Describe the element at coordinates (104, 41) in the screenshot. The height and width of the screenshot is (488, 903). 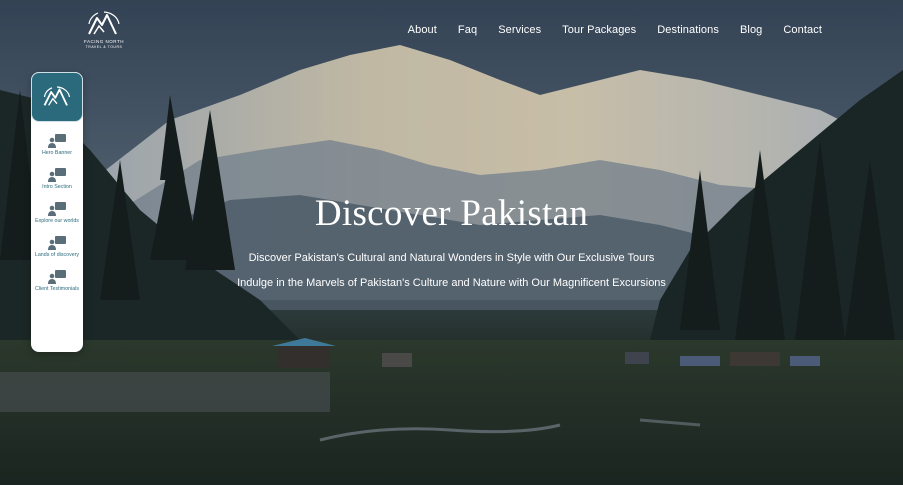
I see `logo-name: FACING NORTH` at that location.